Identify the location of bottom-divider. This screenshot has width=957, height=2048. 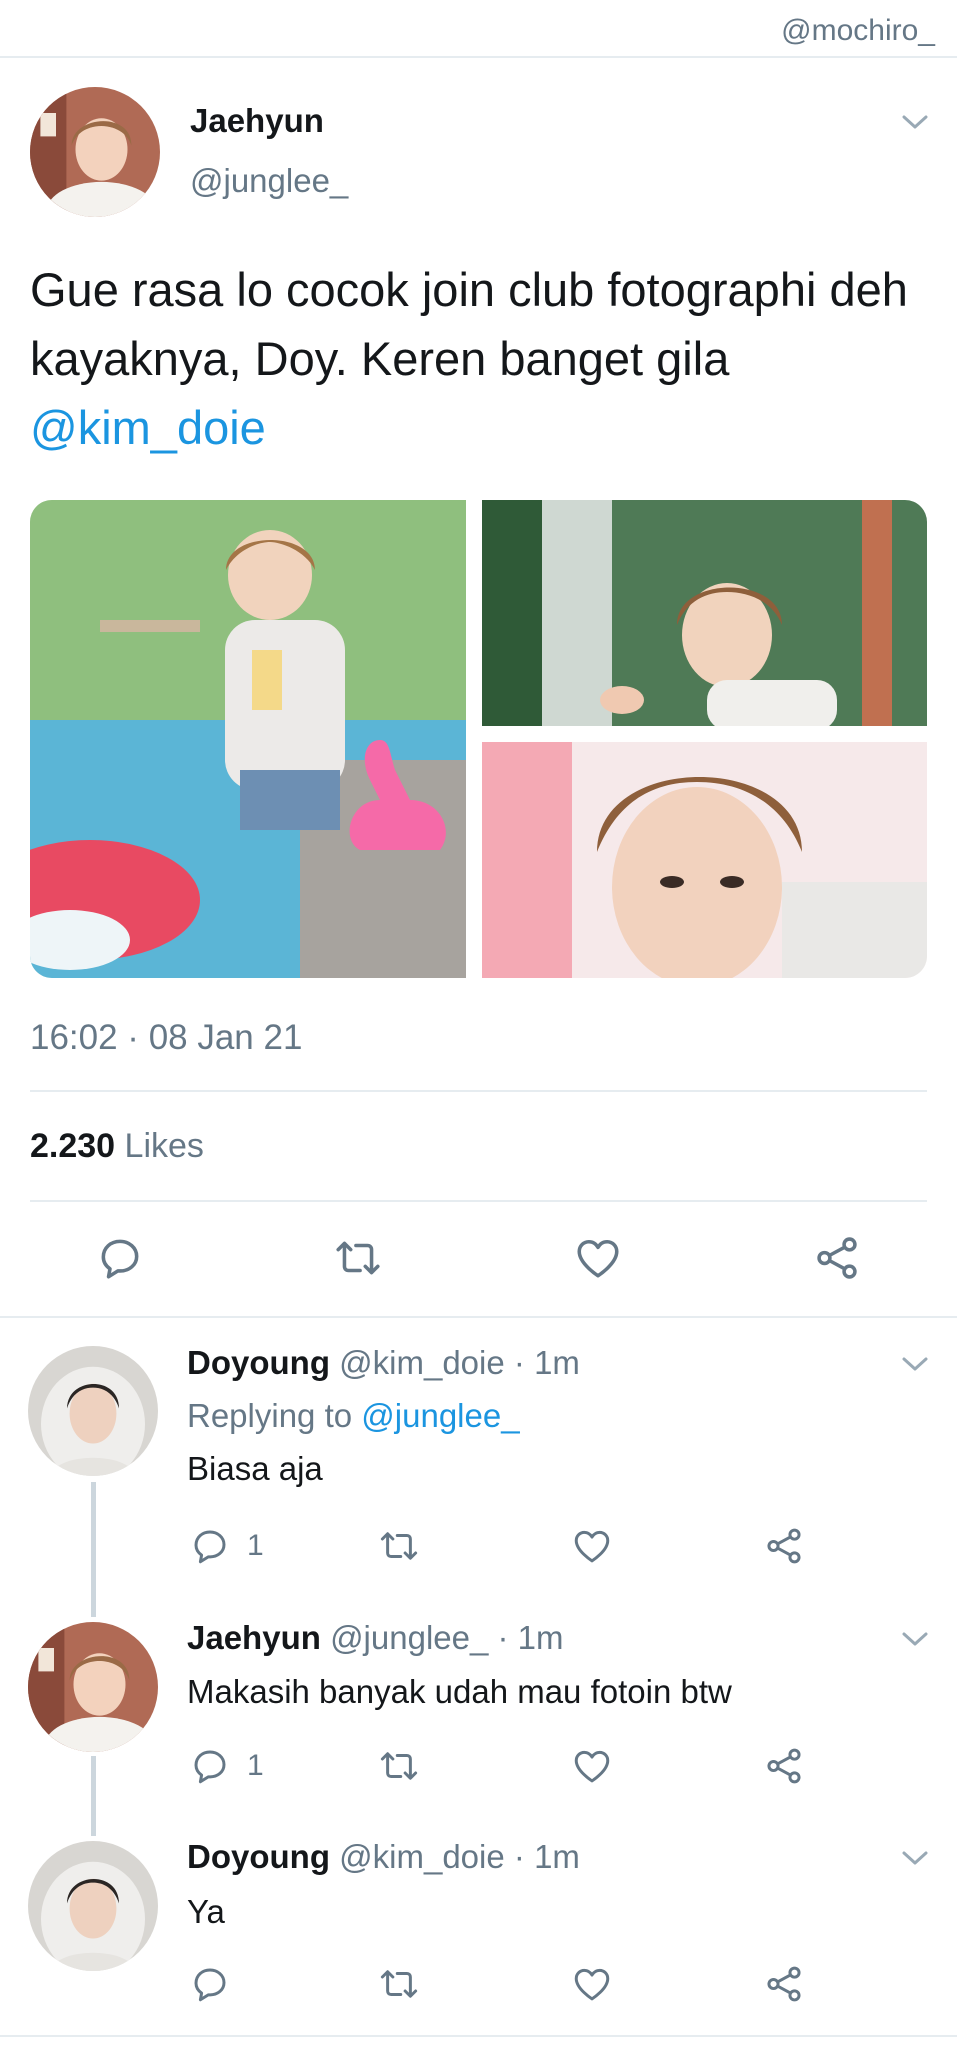
(478, 2036).